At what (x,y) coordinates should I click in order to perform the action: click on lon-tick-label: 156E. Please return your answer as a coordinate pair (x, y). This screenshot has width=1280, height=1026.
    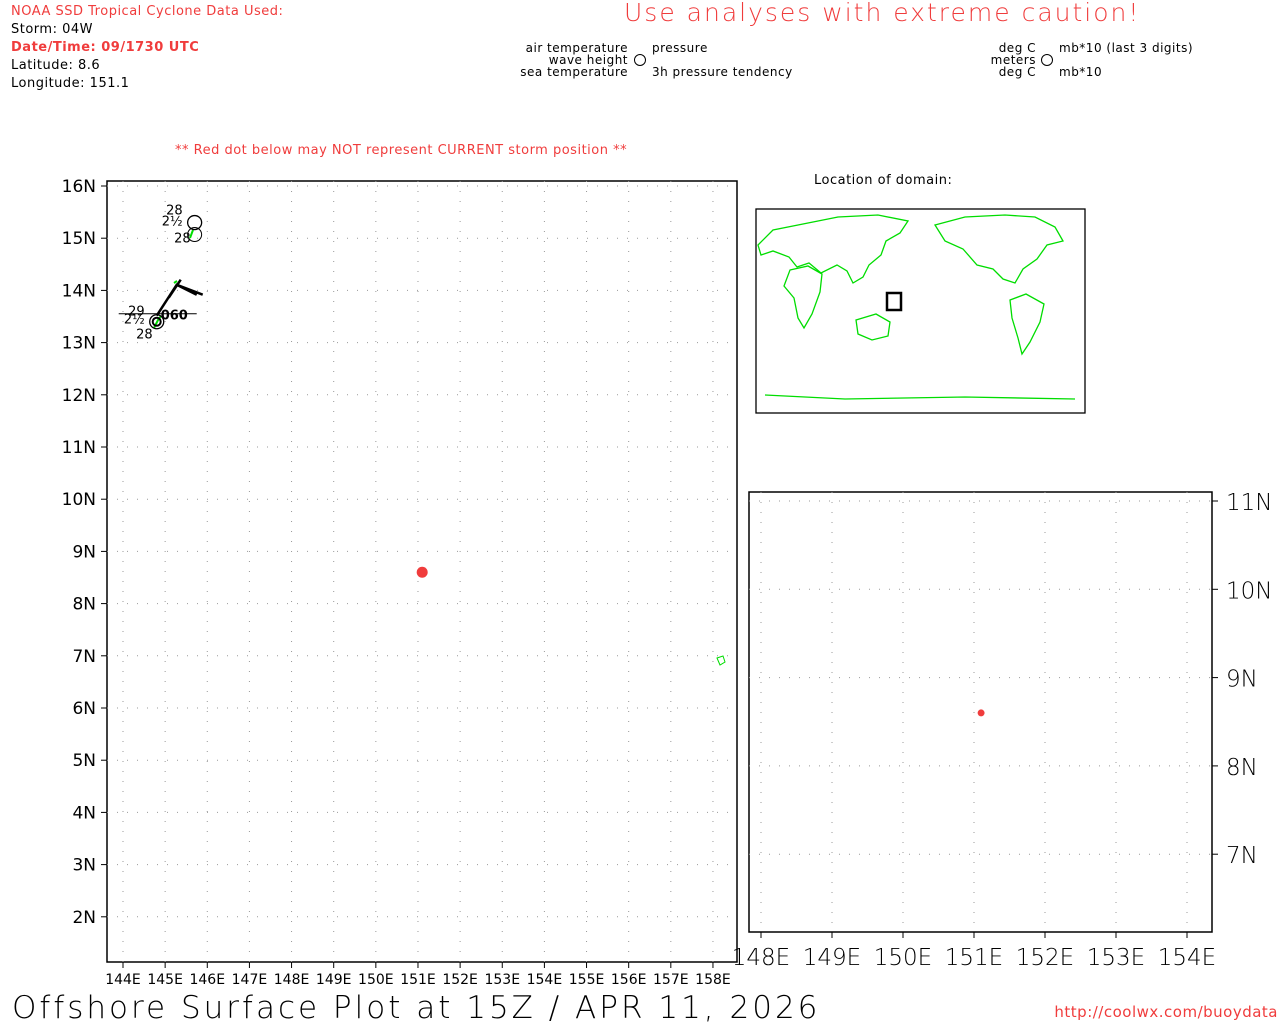
    Looking at the image, I should click on (629, 980).